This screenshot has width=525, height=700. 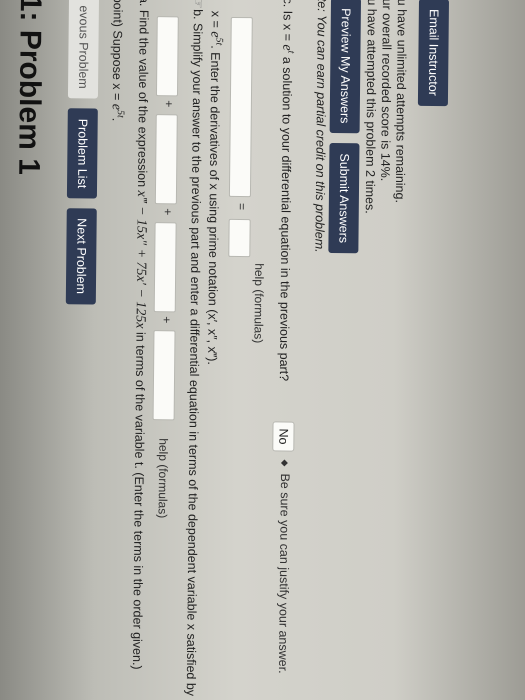 I want to click on email-area: Email Instructor, so click(x=433, y=53).